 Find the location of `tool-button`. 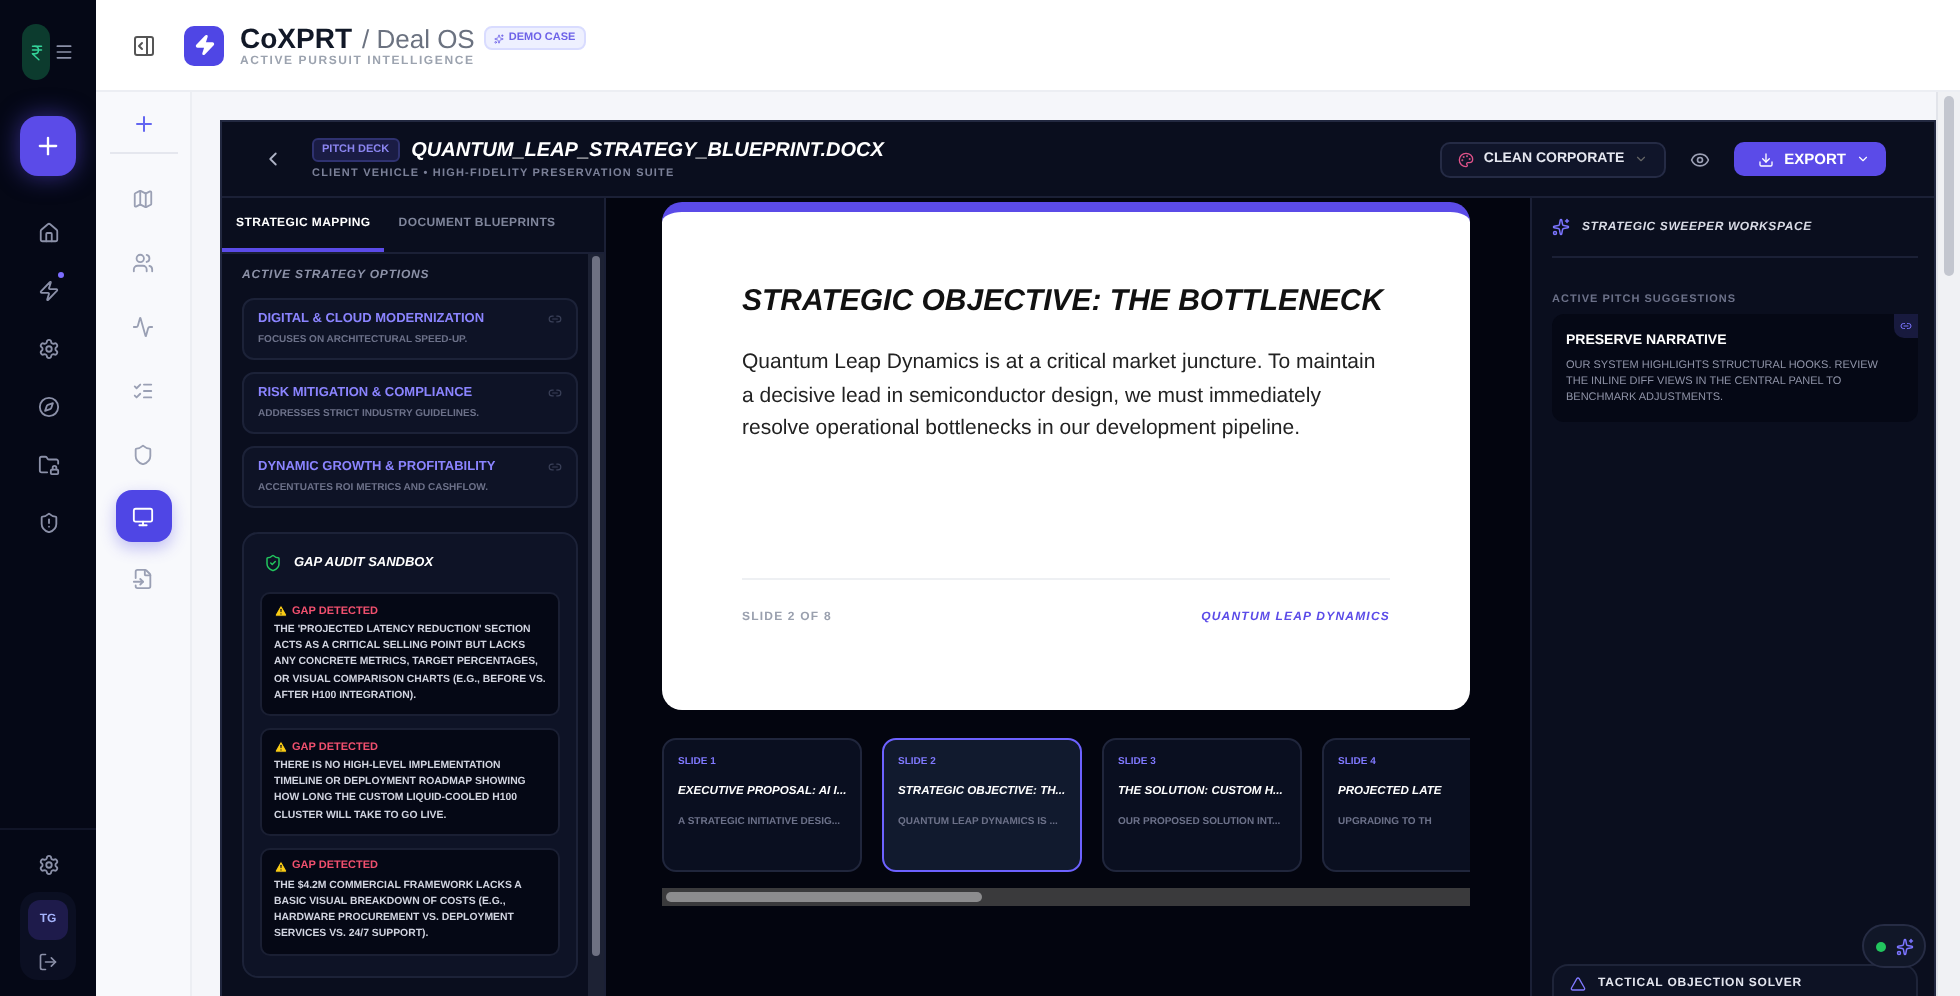

tool-button is located at coordinates (143, 516).